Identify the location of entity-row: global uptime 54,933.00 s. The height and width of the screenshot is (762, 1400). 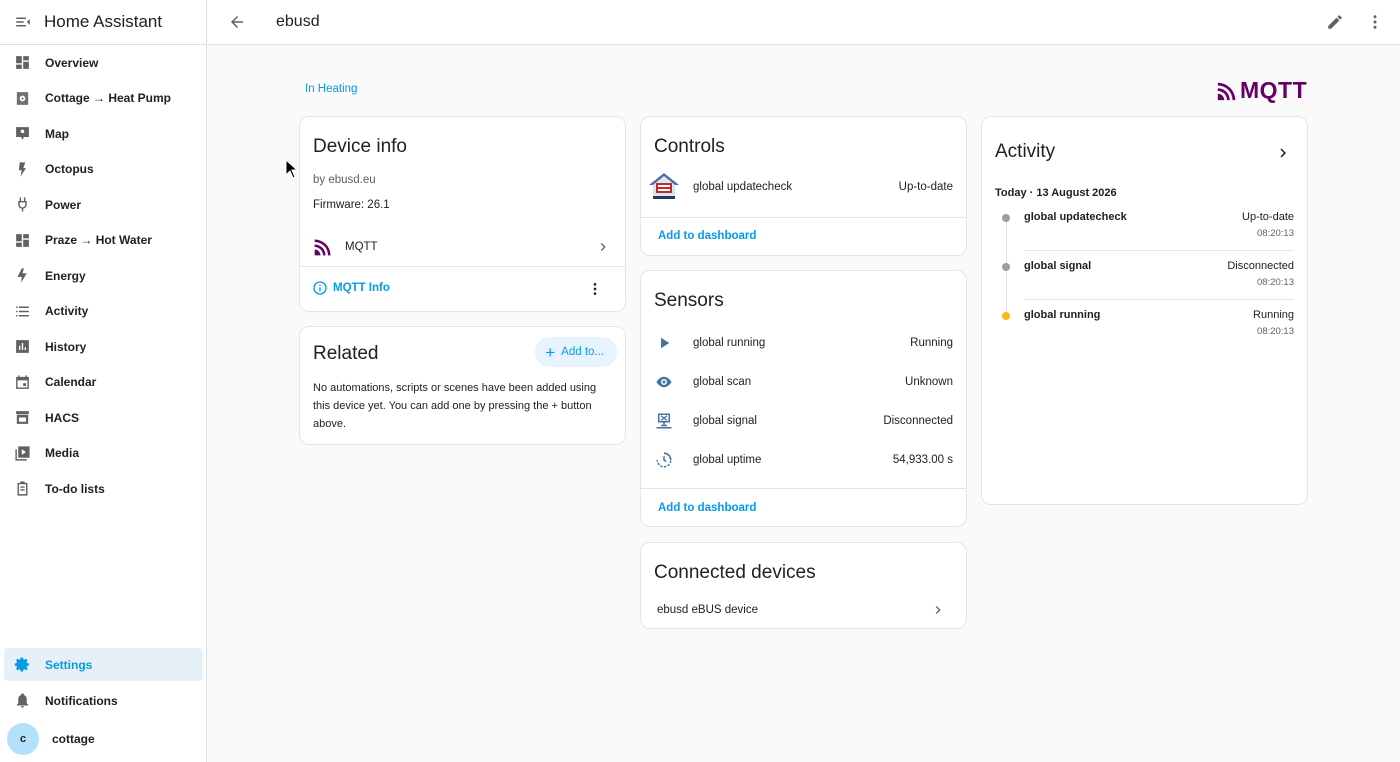
(804, 460).